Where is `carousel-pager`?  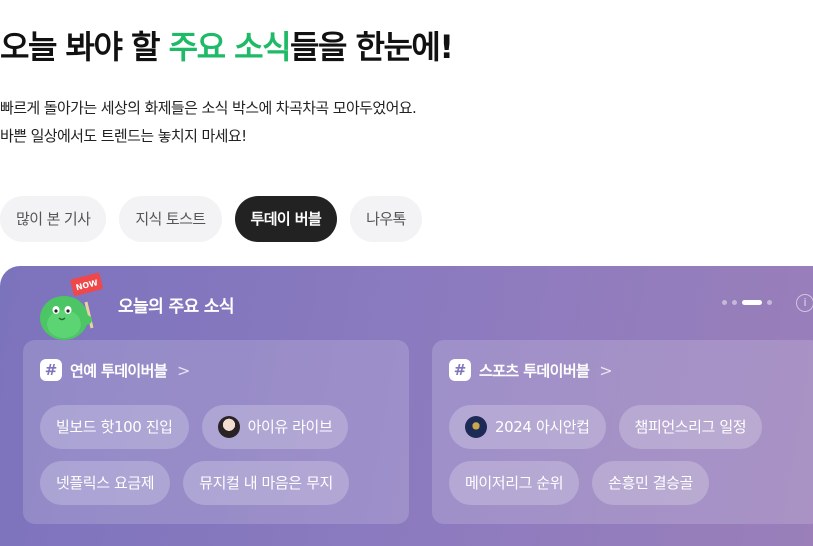 carousel-pager is located at coordinates (747, 302).